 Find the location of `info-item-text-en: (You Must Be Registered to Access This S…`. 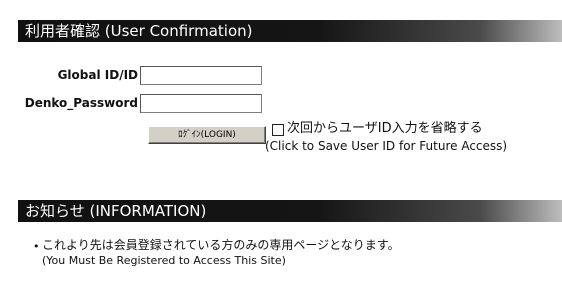

info-item-text-en: (You Must Be Registered to Access This S… is located at coordinates (164, 260).